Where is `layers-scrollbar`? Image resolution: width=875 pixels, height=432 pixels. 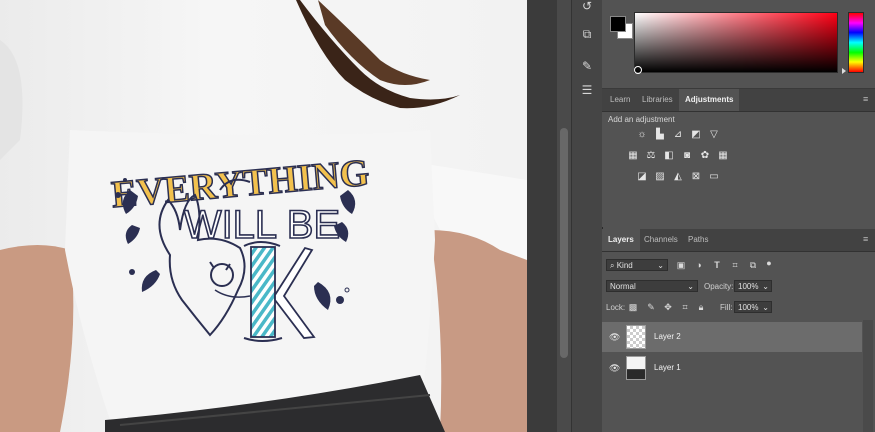
layers-scrollbar is located at coordinates (868, 376).